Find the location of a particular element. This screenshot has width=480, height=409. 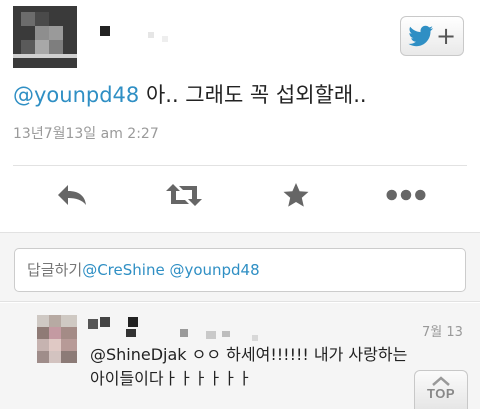

favorite-button is located at coordinates (296, 195).